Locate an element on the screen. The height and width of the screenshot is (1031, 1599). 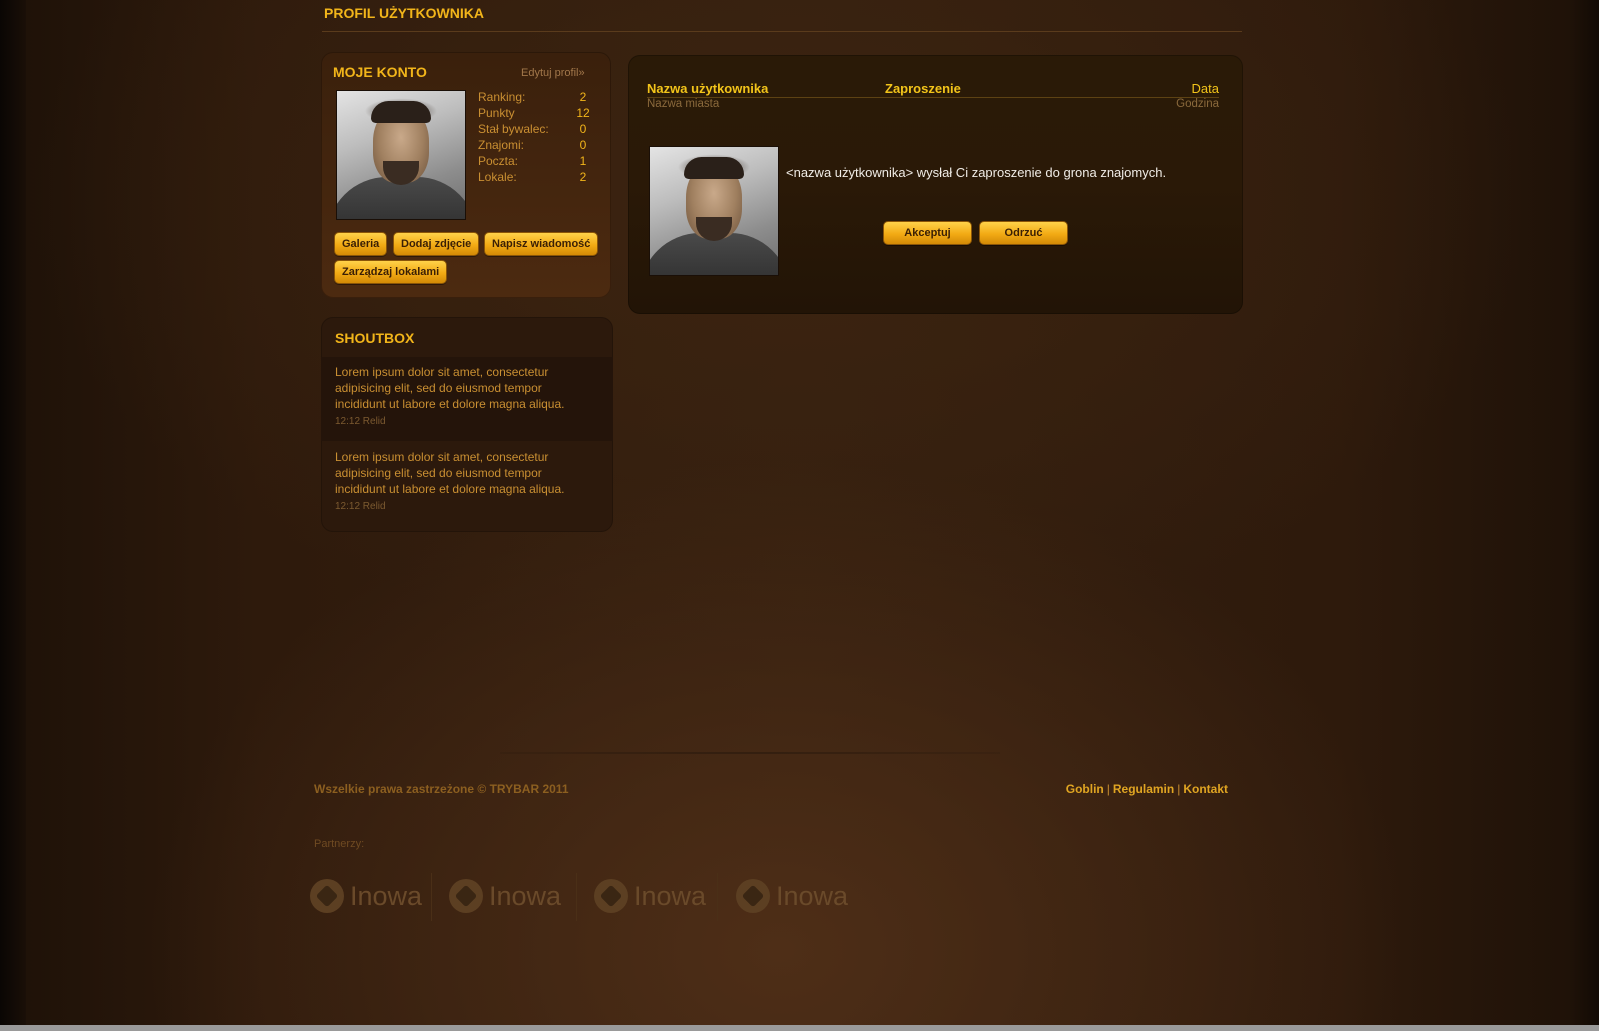
column-invitation: Zaproszenie is located at coordinates (923, 88).